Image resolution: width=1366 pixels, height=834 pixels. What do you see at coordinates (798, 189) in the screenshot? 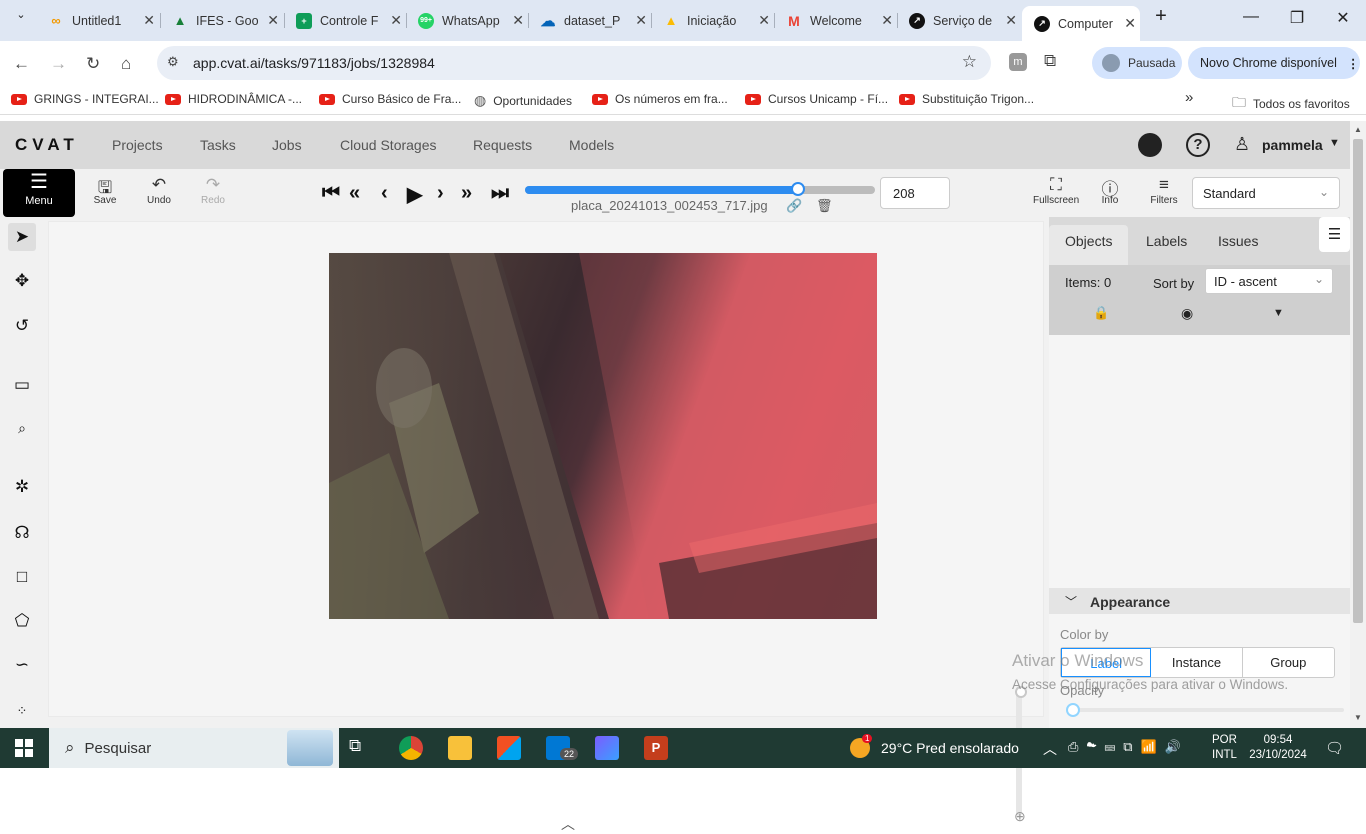
I see `frame-slider-handle` at bounding box center [798, 189].